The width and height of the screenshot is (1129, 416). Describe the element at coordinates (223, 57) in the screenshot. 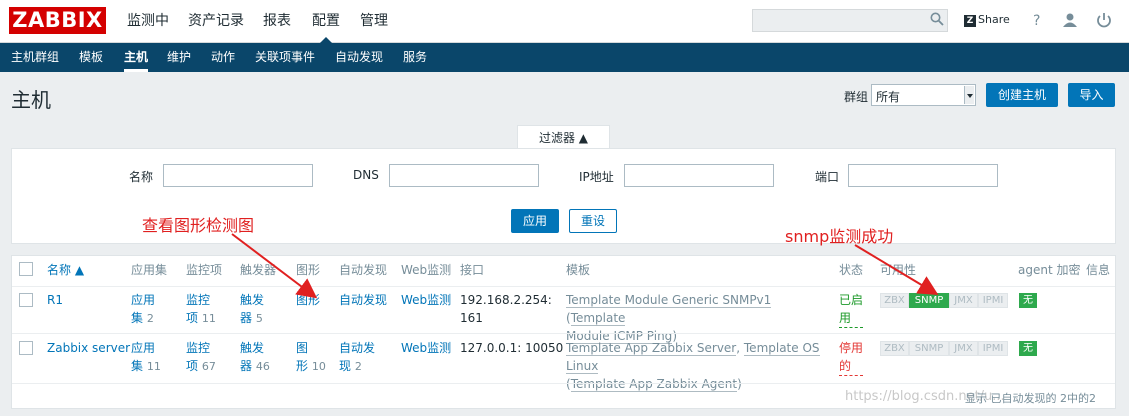

I see `submenu-actions: 动作` at that location.